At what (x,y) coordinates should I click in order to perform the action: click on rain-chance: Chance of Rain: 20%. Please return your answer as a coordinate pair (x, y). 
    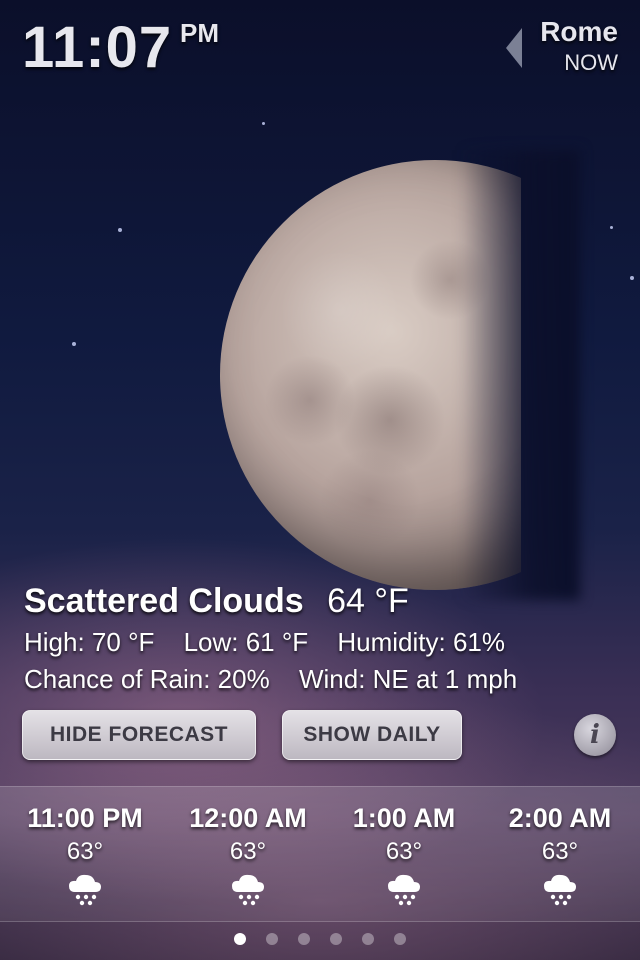
    Looking at the image, I should click on (147, 679).